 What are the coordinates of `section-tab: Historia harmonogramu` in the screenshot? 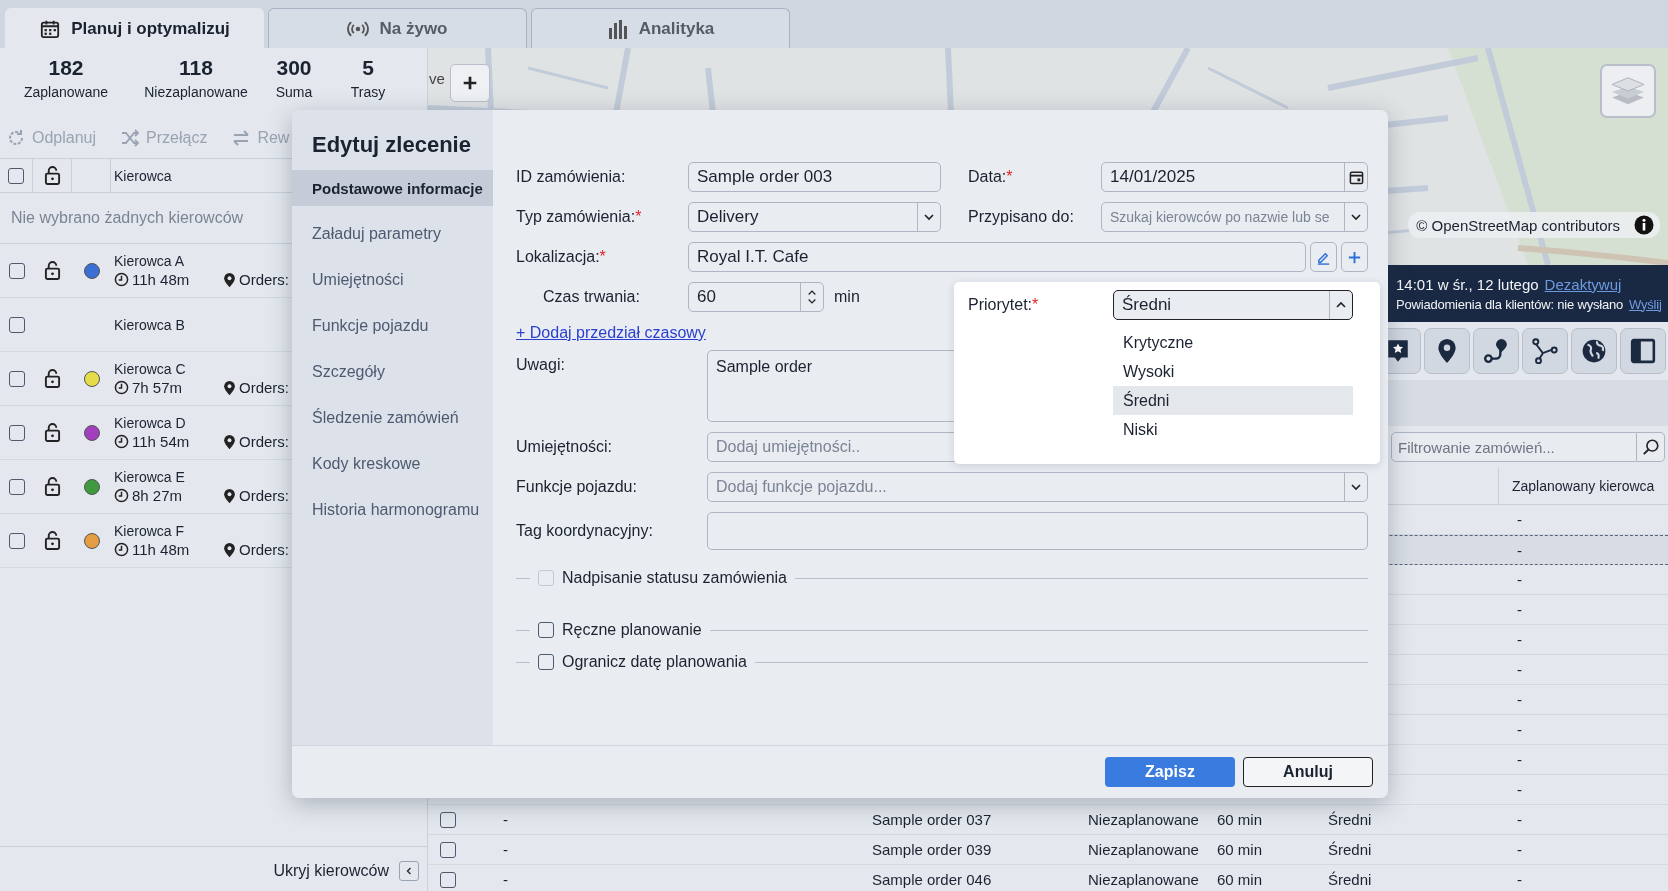 It's located at (392, 510).